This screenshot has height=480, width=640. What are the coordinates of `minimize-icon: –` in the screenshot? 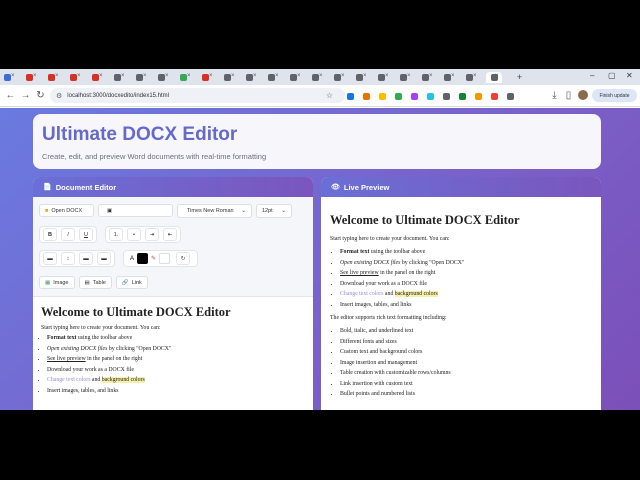 It's located at (592, 75).